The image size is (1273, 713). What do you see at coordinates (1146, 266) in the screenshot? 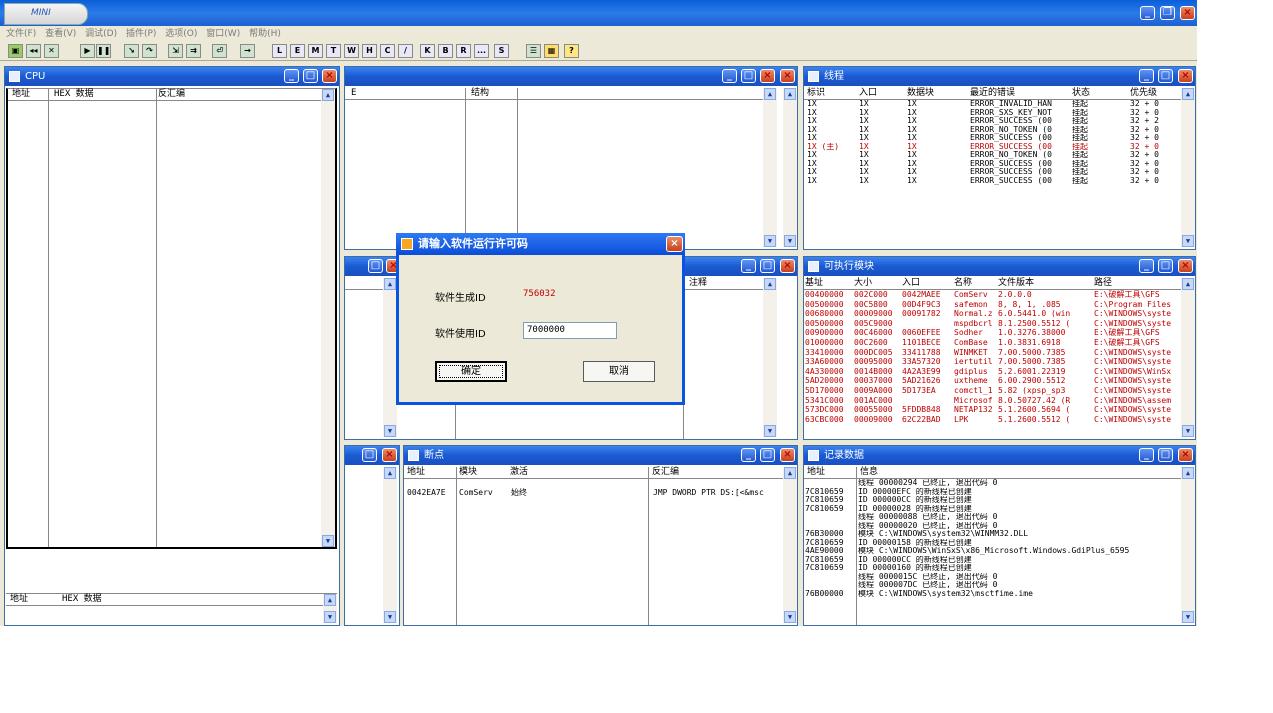
I see `modules-minimize-icon: _` at bounding box center [1146, 266].